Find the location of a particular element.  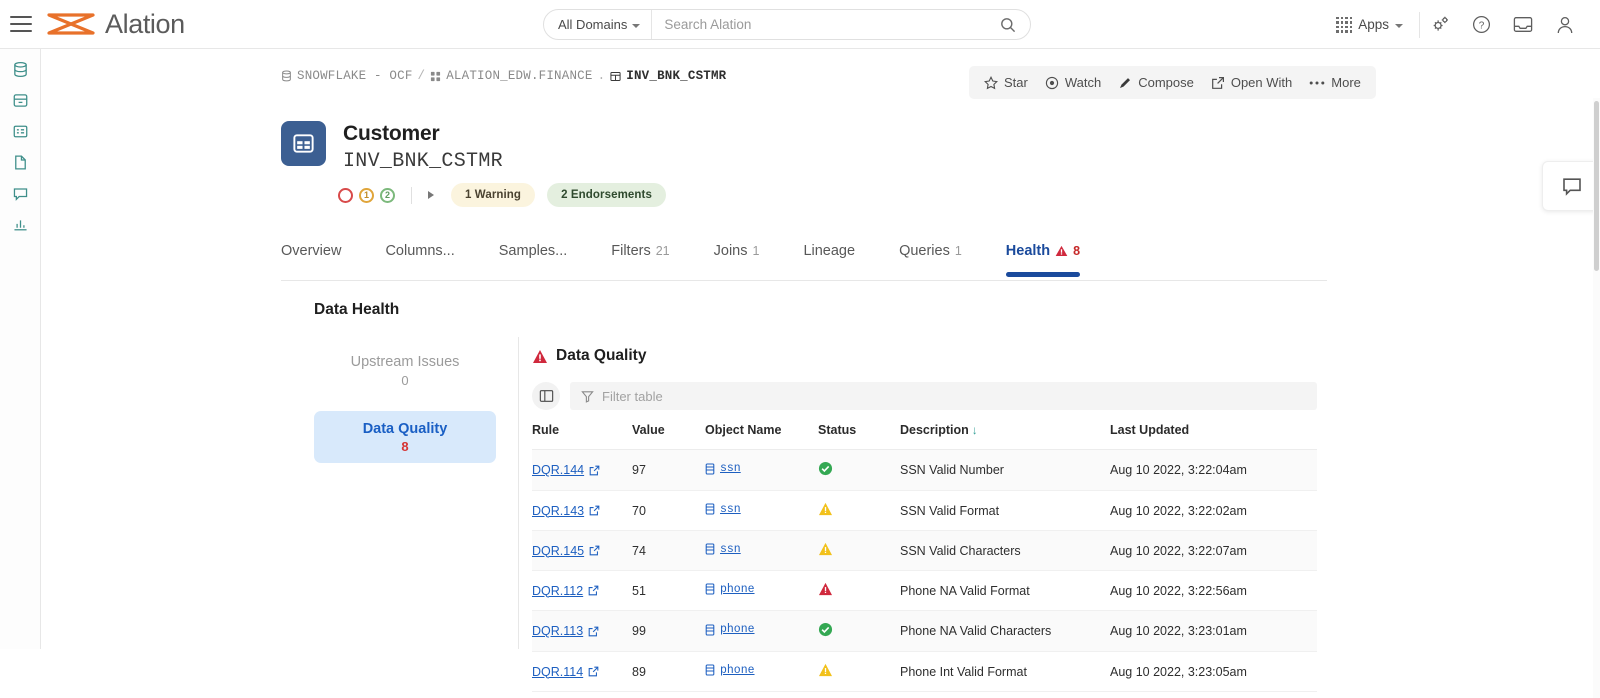

database-icon is located at coordinates (20, 69).